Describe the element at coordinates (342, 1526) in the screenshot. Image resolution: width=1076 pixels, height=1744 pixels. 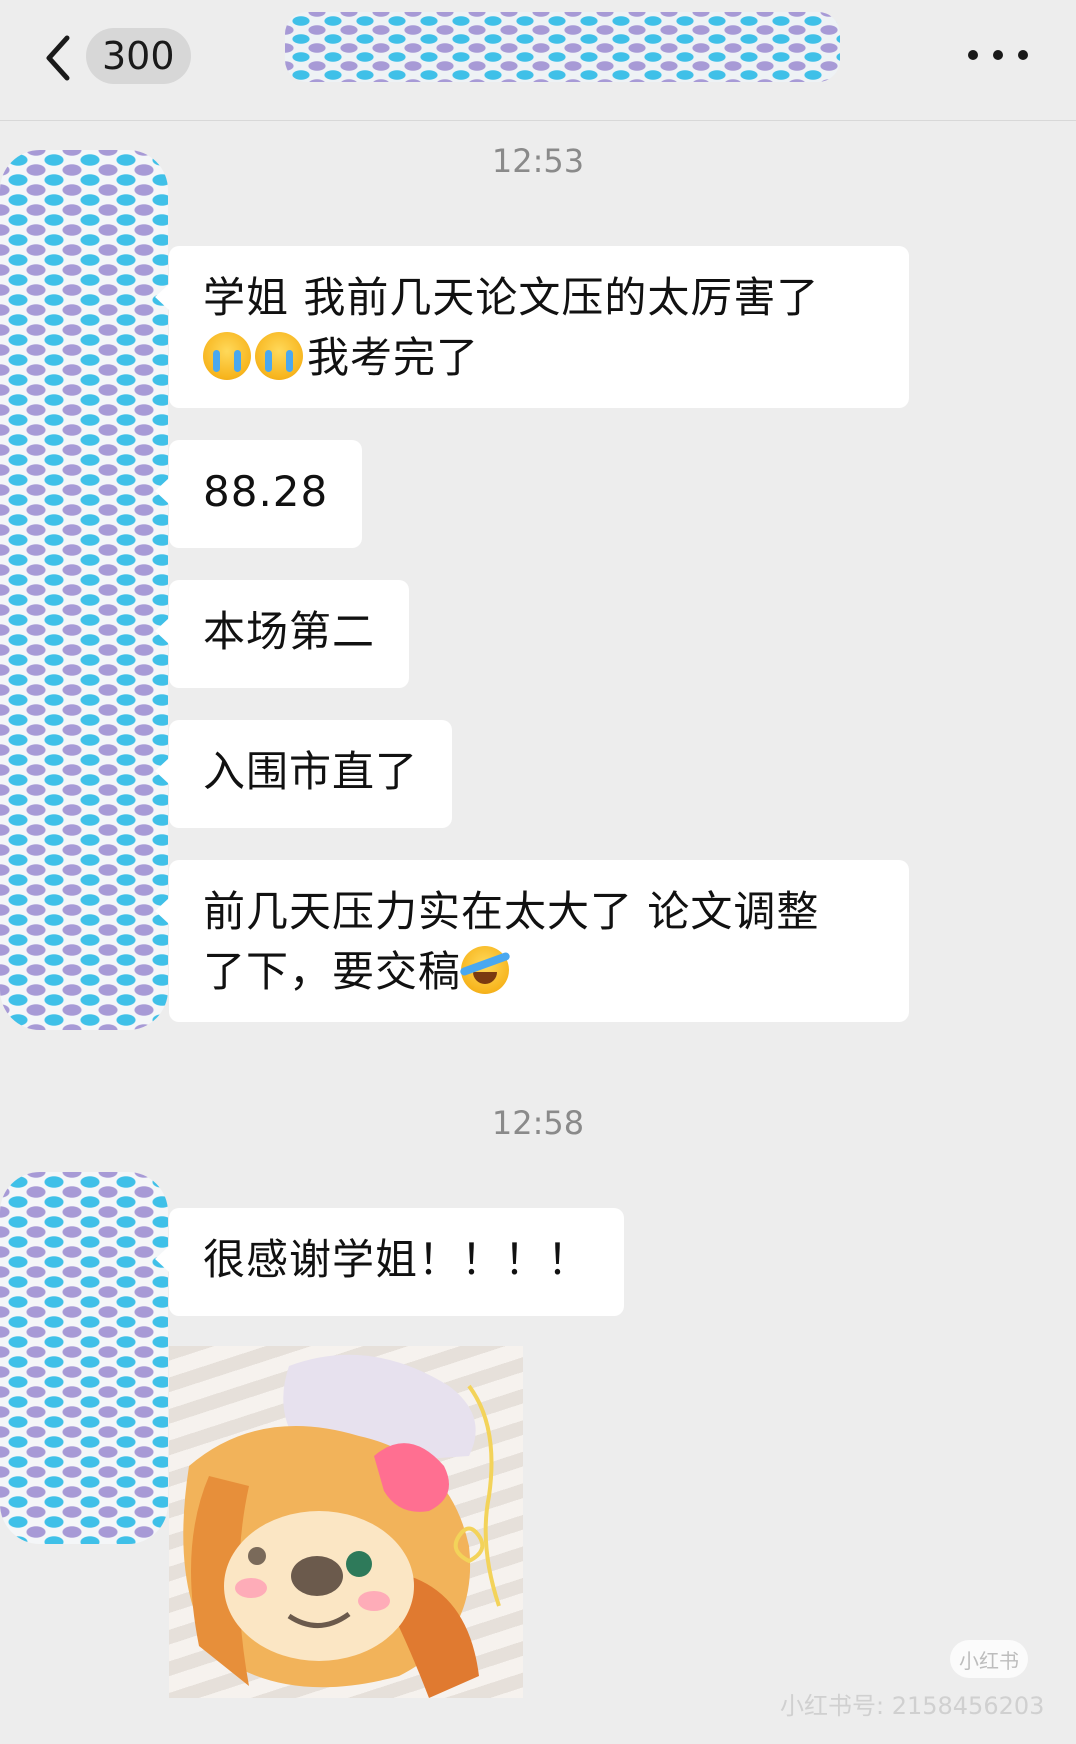
I see `plush-bear-illustration` at that location.